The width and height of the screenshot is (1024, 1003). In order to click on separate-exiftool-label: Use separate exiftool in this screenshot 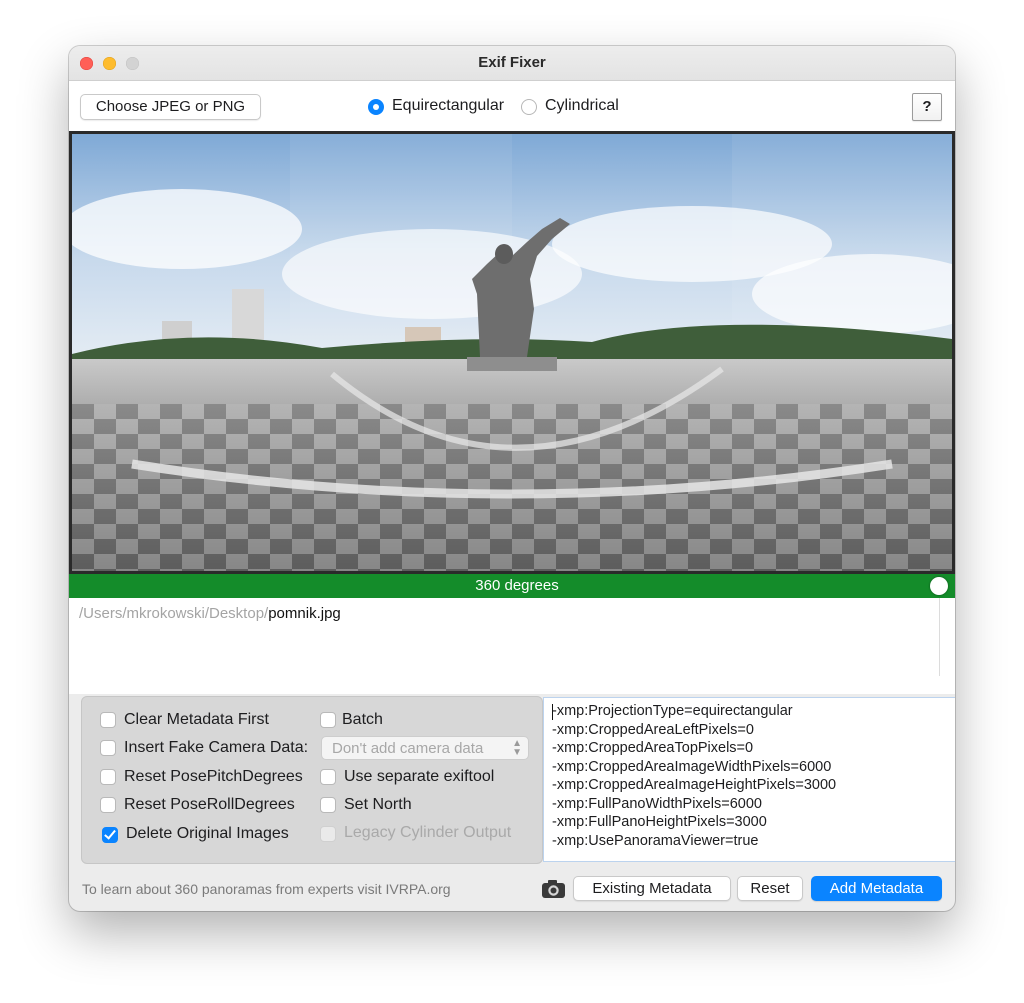, I will do `click(419, 777)`.